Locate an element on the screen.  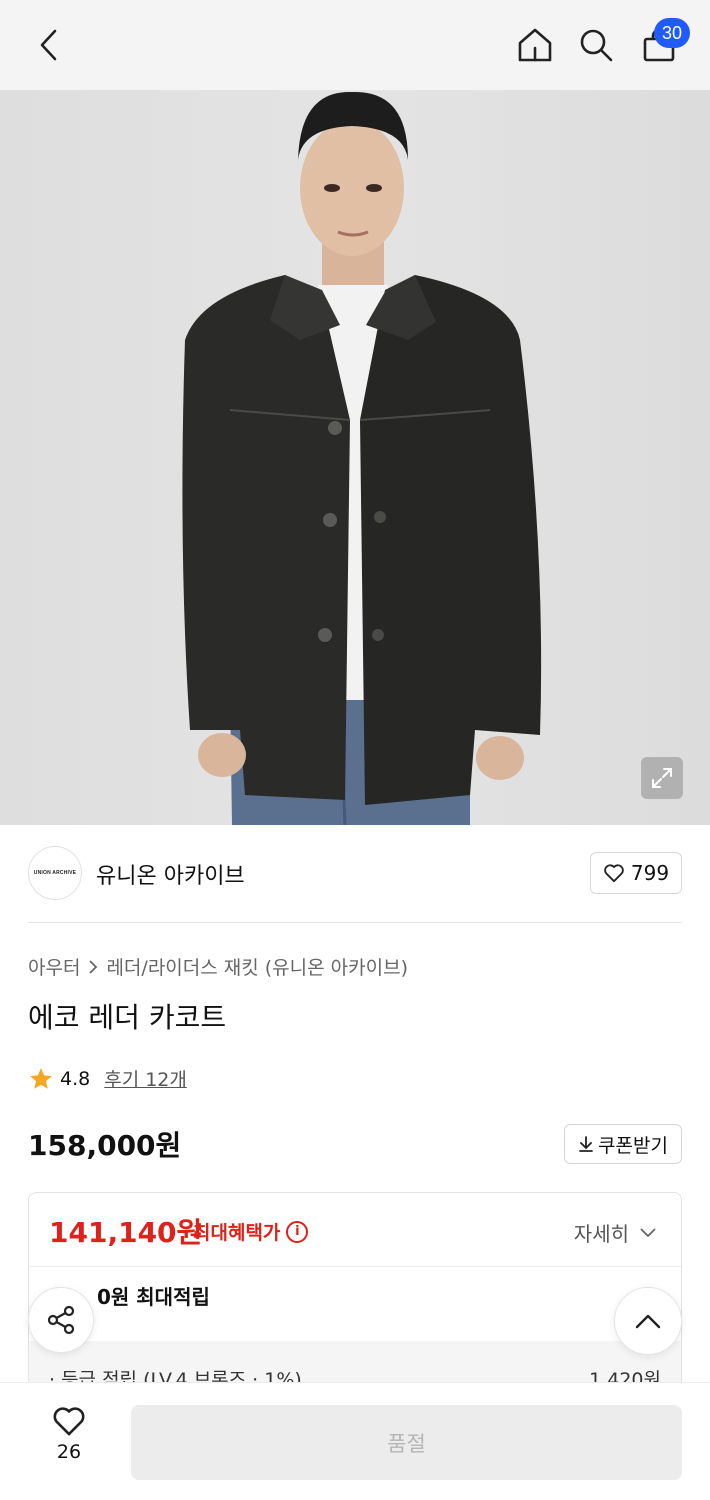
breadcrumb: 아우터 레더/라이더스 재킷 (유니온 아카이브) is located at coordinates (218, 966).